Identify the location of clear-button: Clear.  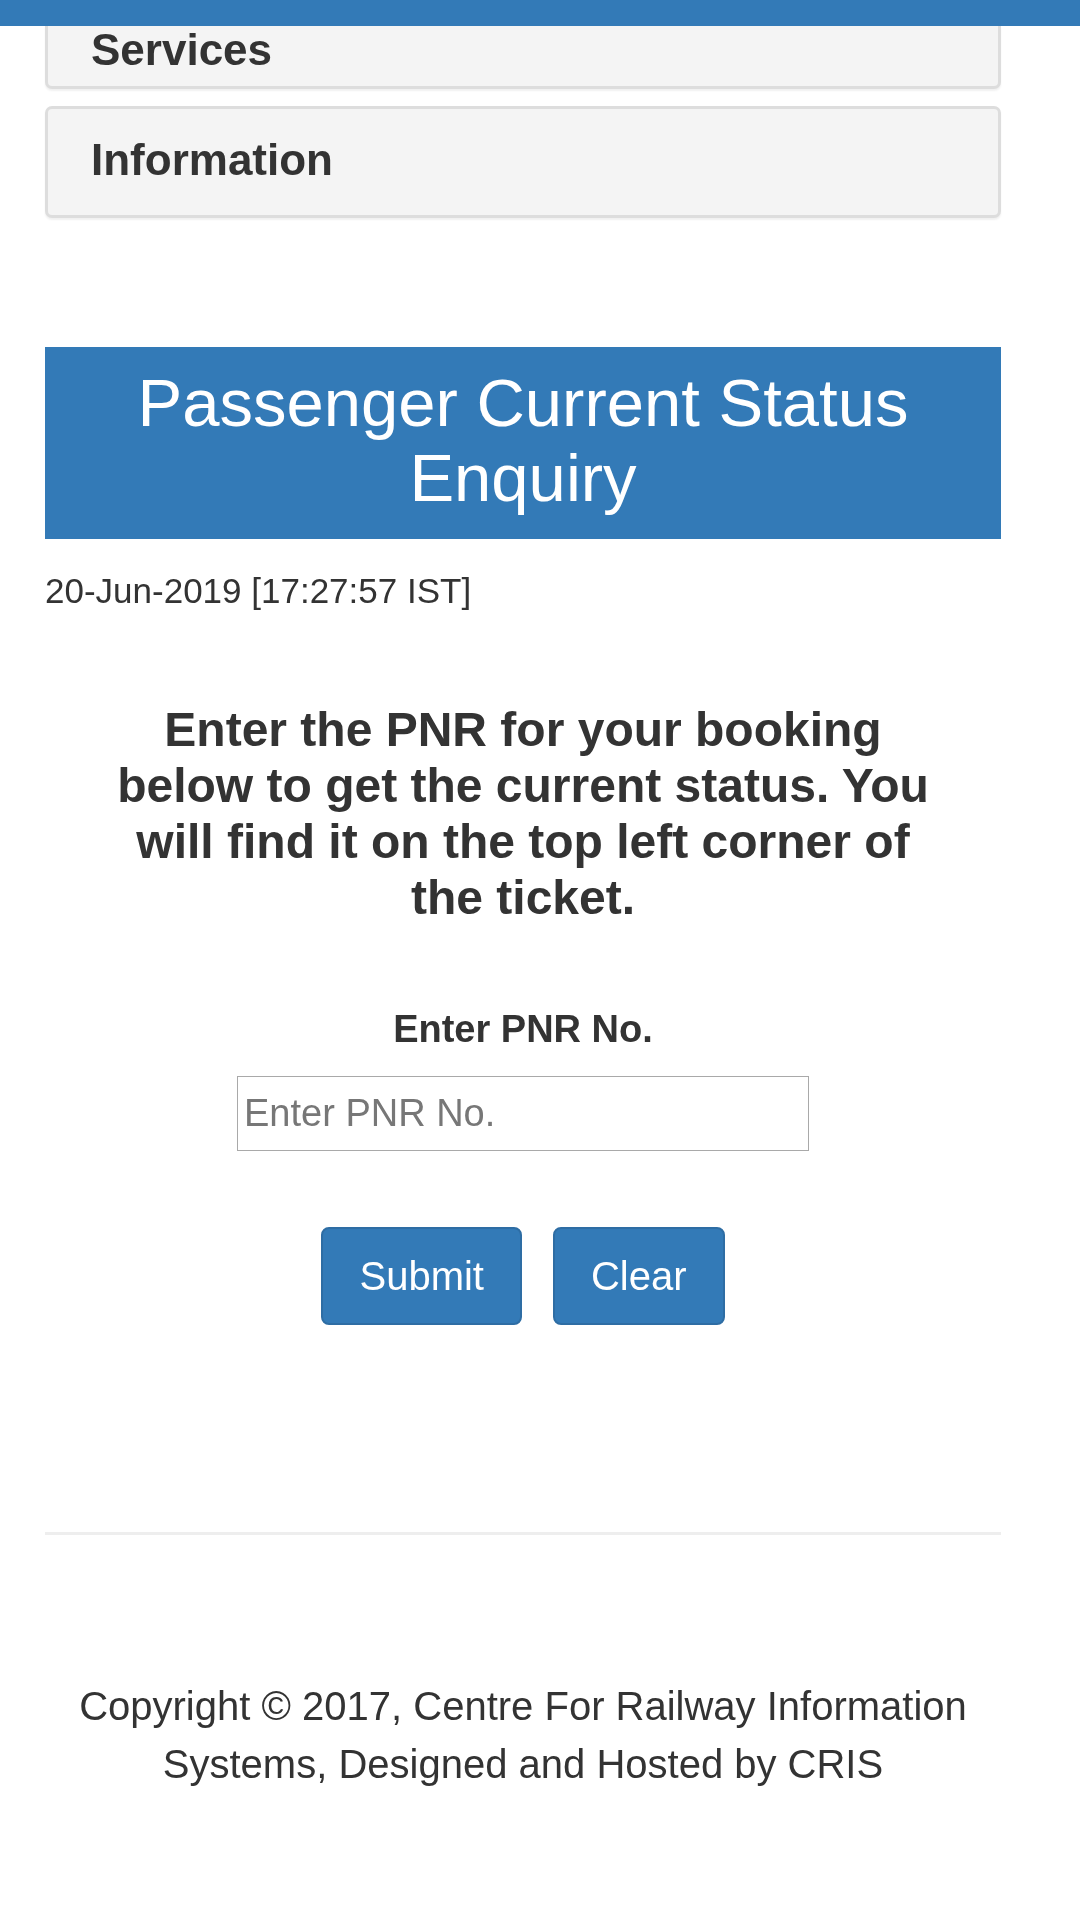
(638, 1276).